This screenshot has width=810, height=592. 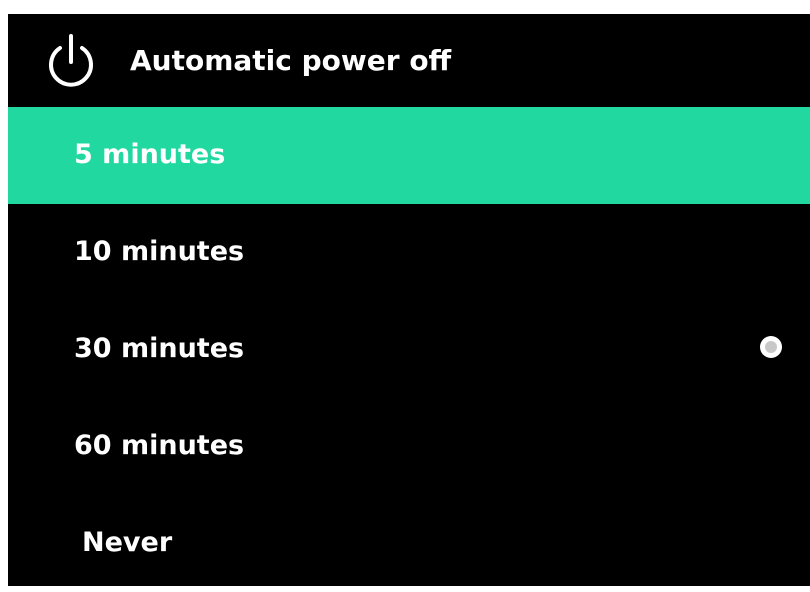 I want to click on option-label: 5 minutes, so click(x=150, y=154).